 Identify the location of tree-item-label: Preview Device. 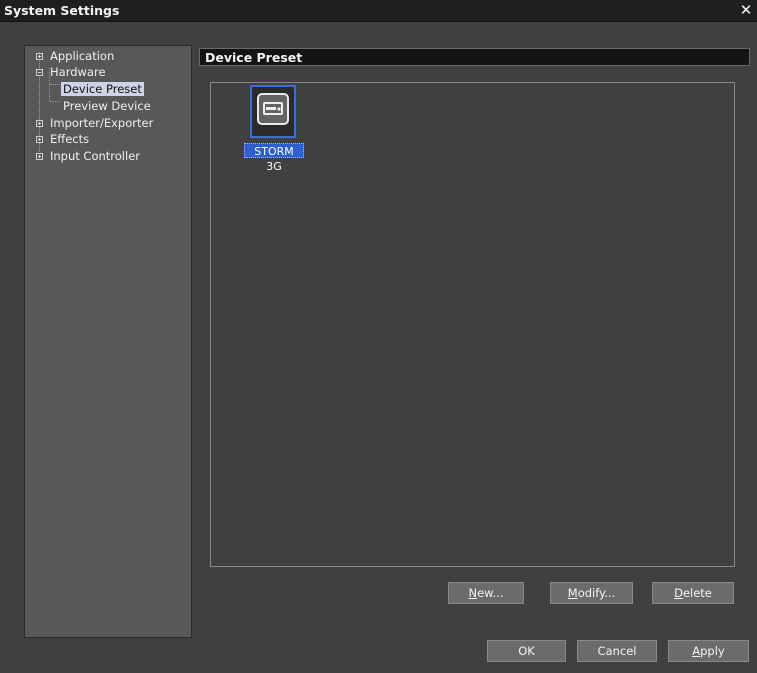
(107, 106).